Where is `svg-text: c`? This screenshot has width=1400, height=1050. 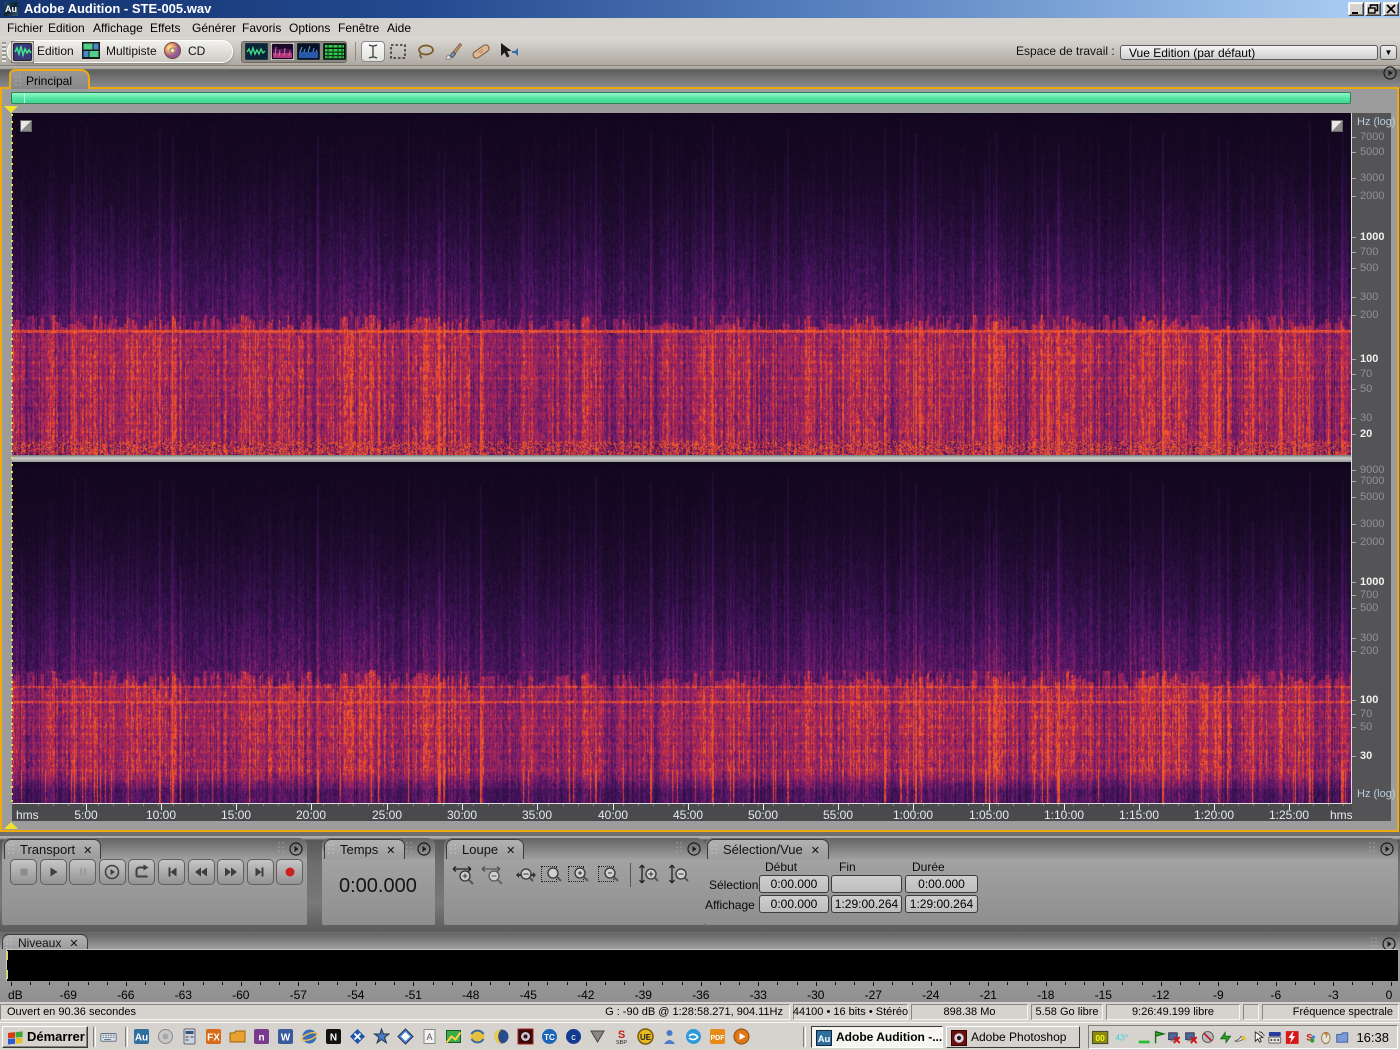
svg-text: c is located at coordinates (573, 1037).